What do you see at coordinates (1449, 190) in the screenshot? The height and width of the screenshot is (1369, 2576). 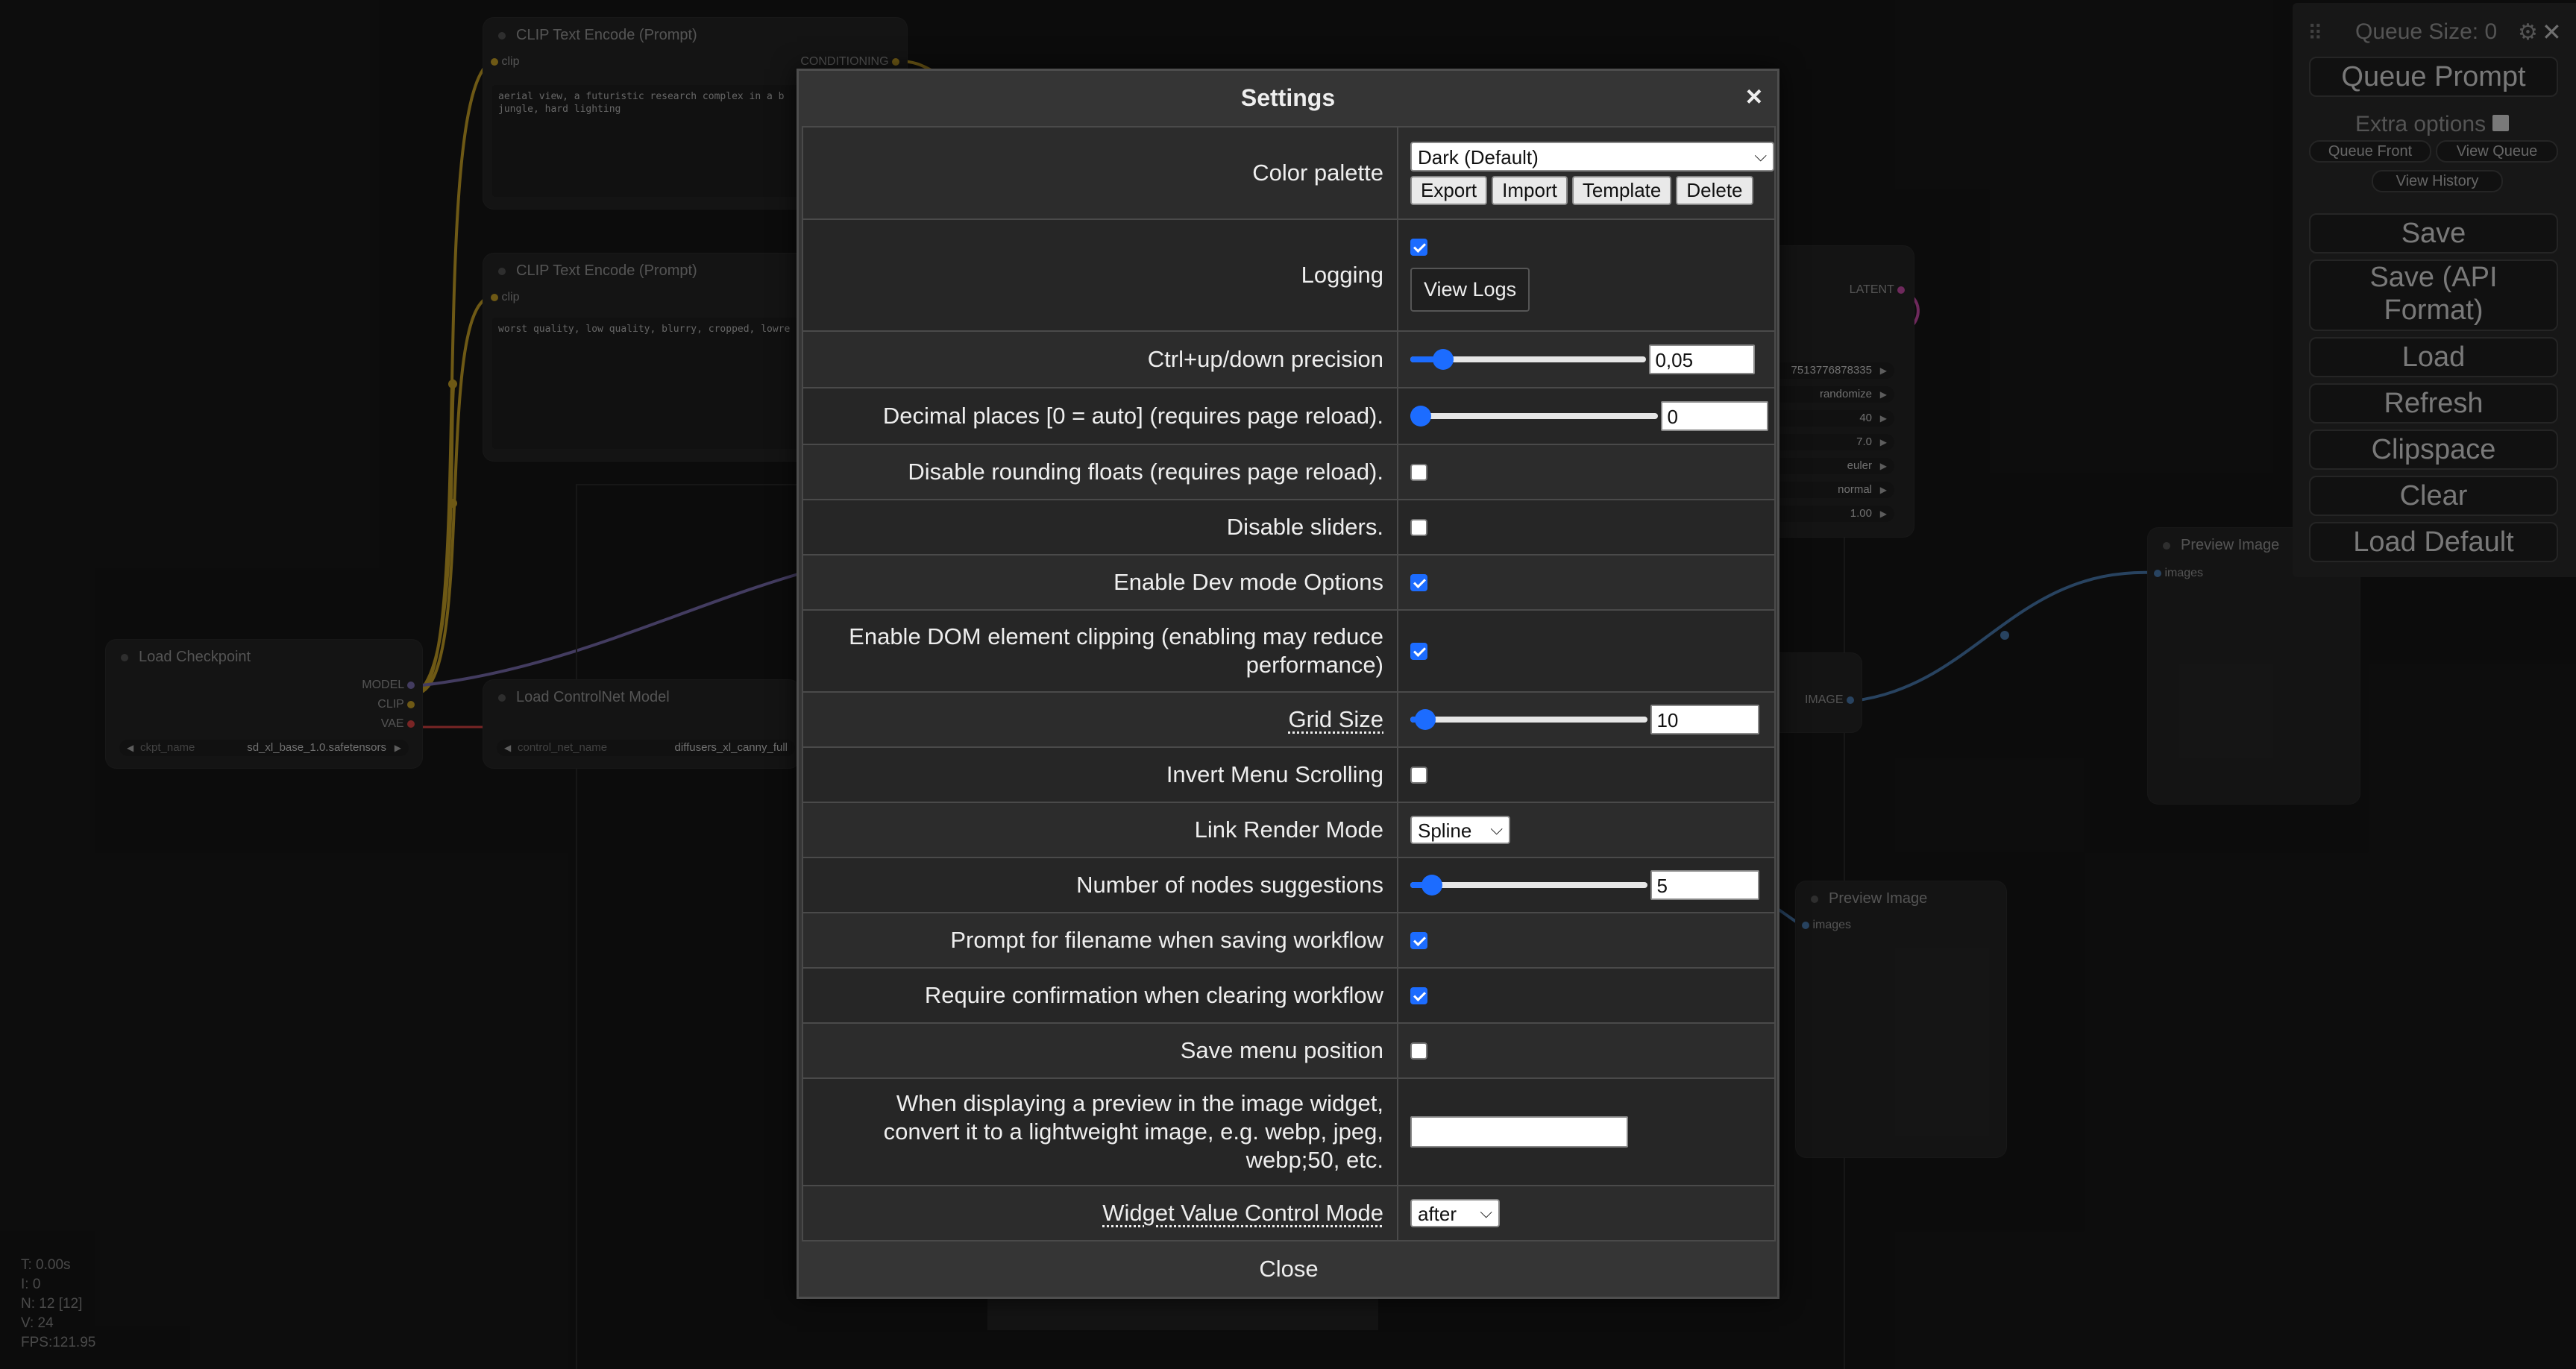 I see `export-button: Export` at bounding box center [1449, 190].